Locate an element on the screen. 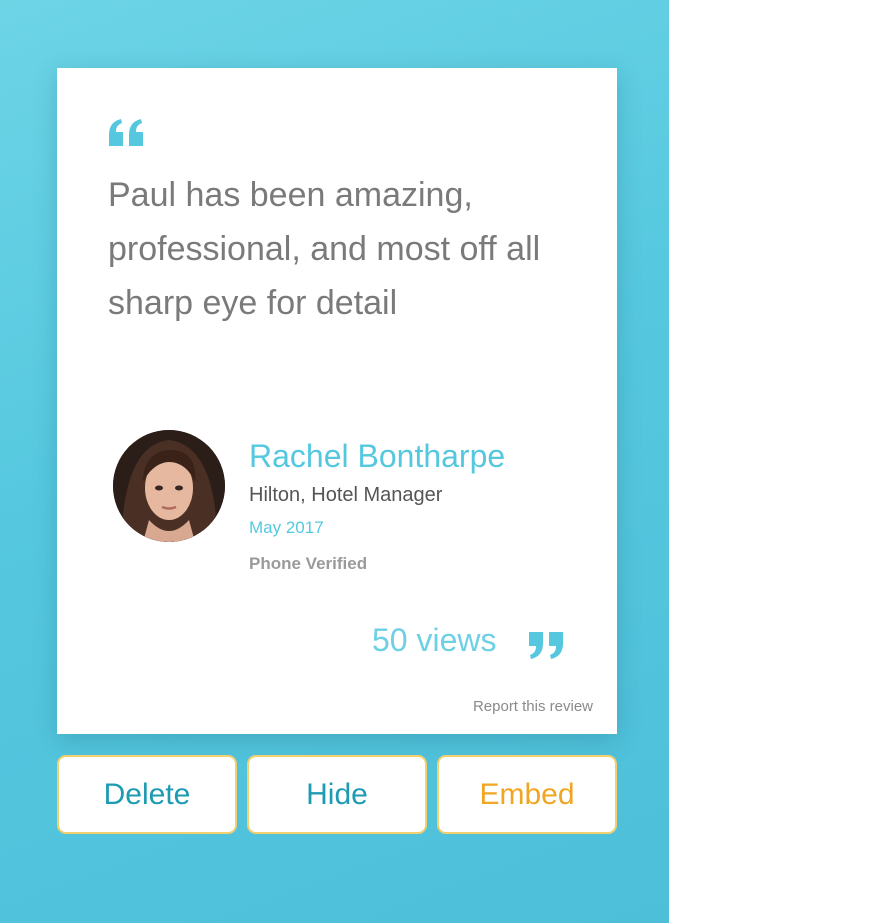  hide-button: Hide is located at coordinates (337, 794).